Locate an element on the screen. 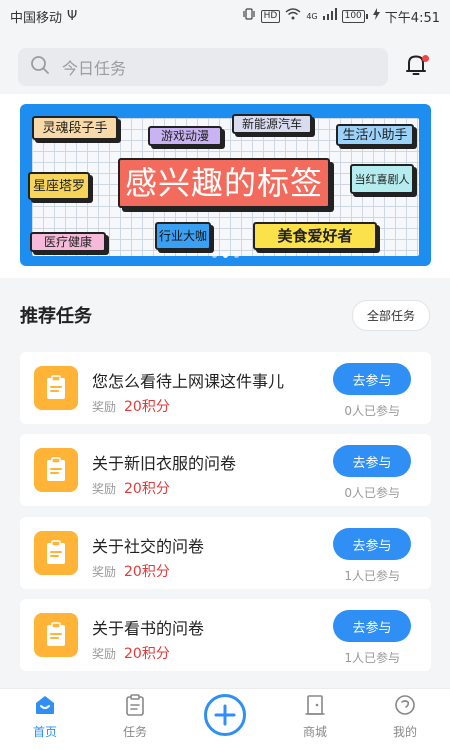 Image resolution: width=450 pixels, height=750 pixels. bottom-nav: 首页 任务 商城 我的 is located at coordinates (225, 719).